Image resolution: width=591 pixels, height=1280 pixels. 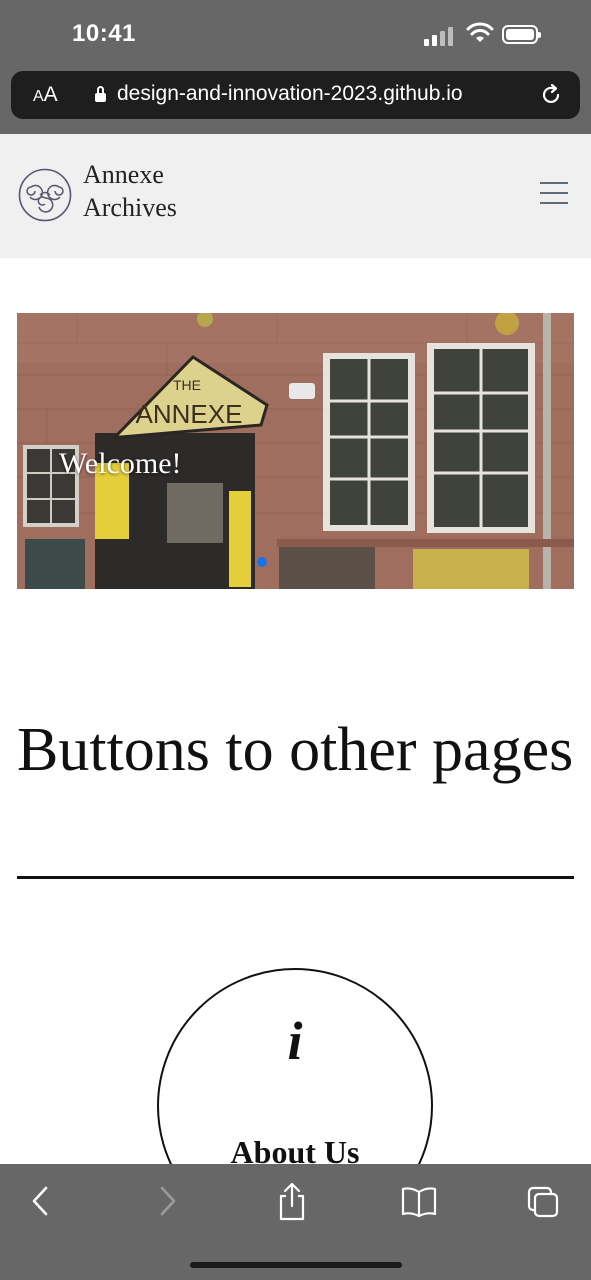 I want to click on page-heading: Buttons to other pages, so click(x=295, y=750).